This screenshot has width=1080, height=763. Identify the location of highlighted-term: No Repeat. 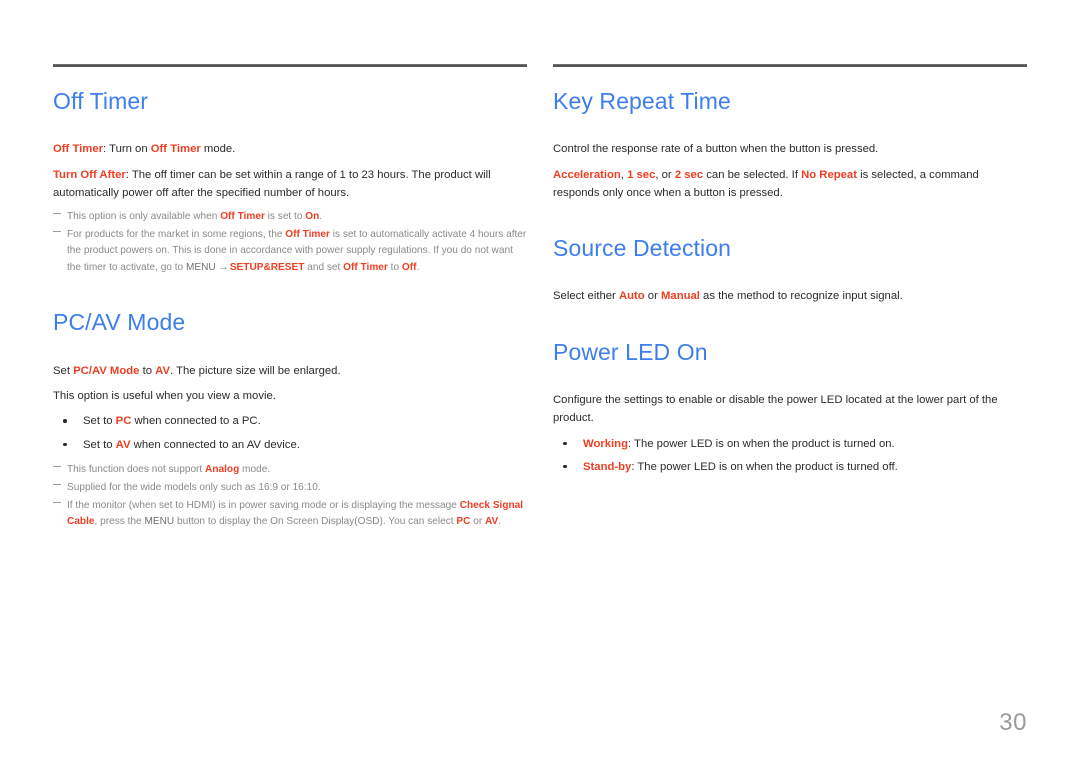
(829, 174).